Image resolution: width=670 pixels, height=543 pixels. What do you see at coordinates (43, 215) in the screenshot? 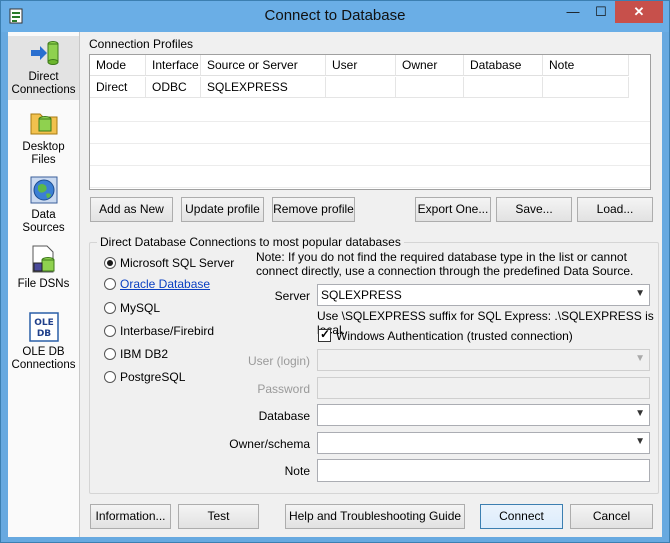
I see `sidebar-label-line: Data` at bounding box center [43, 215].